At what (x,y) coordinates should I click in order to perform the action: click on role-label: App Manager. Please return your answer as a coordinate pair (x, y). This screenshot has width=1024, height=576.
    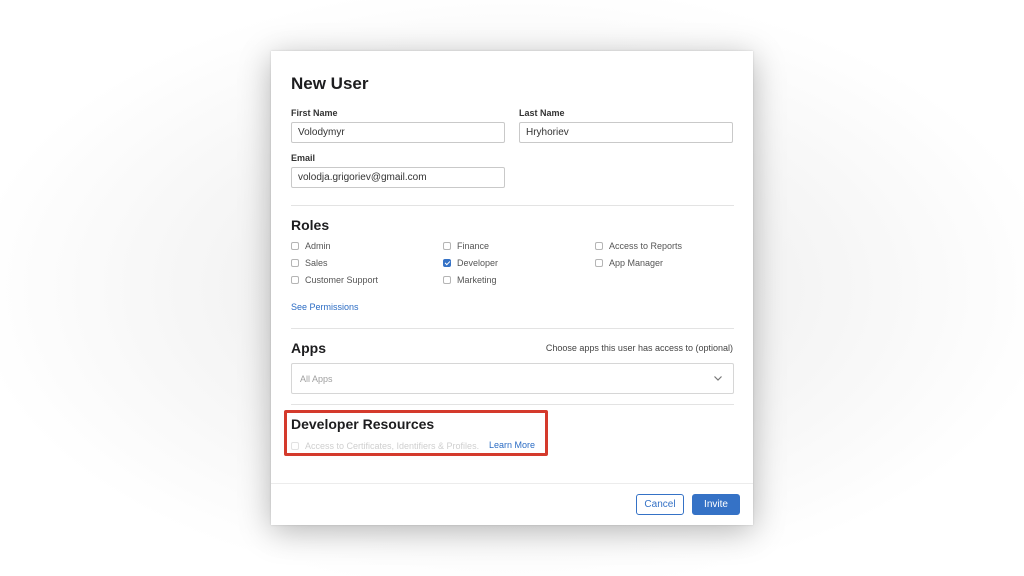
    Looking at the image, I should click on (636, 263).